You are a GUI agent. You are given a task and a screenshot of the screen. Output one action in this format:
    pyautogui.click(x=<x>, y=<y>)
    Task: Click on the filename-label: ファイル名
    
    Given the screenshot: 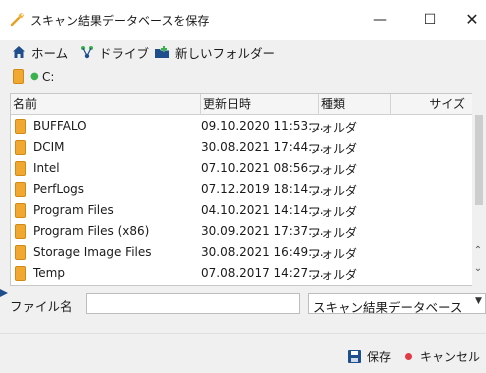 What is the action you would take?
    pyautogui.click(x=41, y=306)
    